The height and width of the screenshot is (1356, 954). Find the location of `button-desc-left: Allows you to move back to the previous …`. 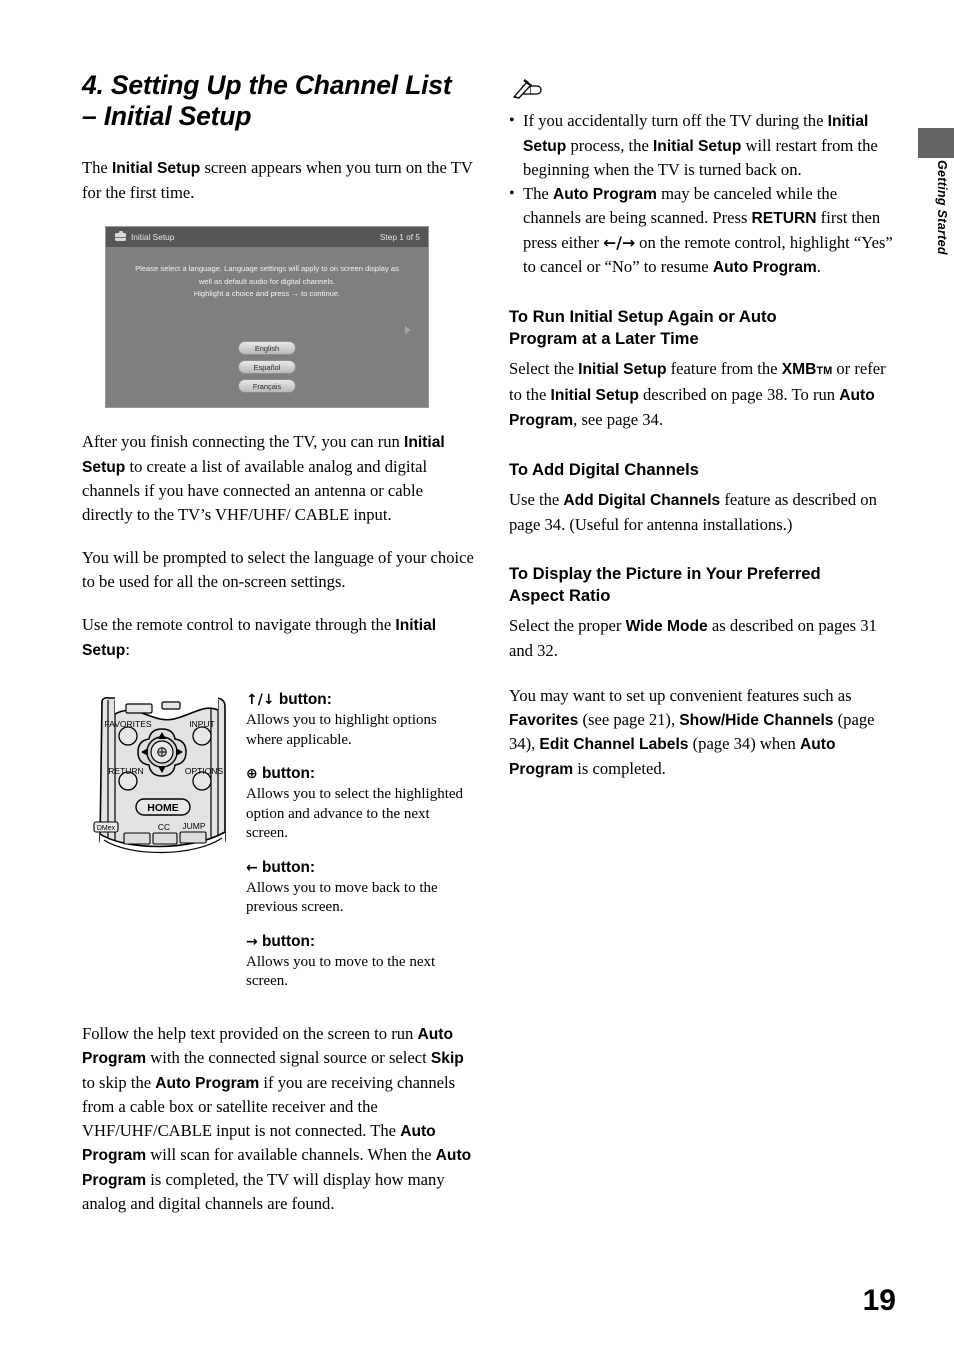

button-desc-left: Allows you to move back to the previous … is located at coordinates (342, 897).